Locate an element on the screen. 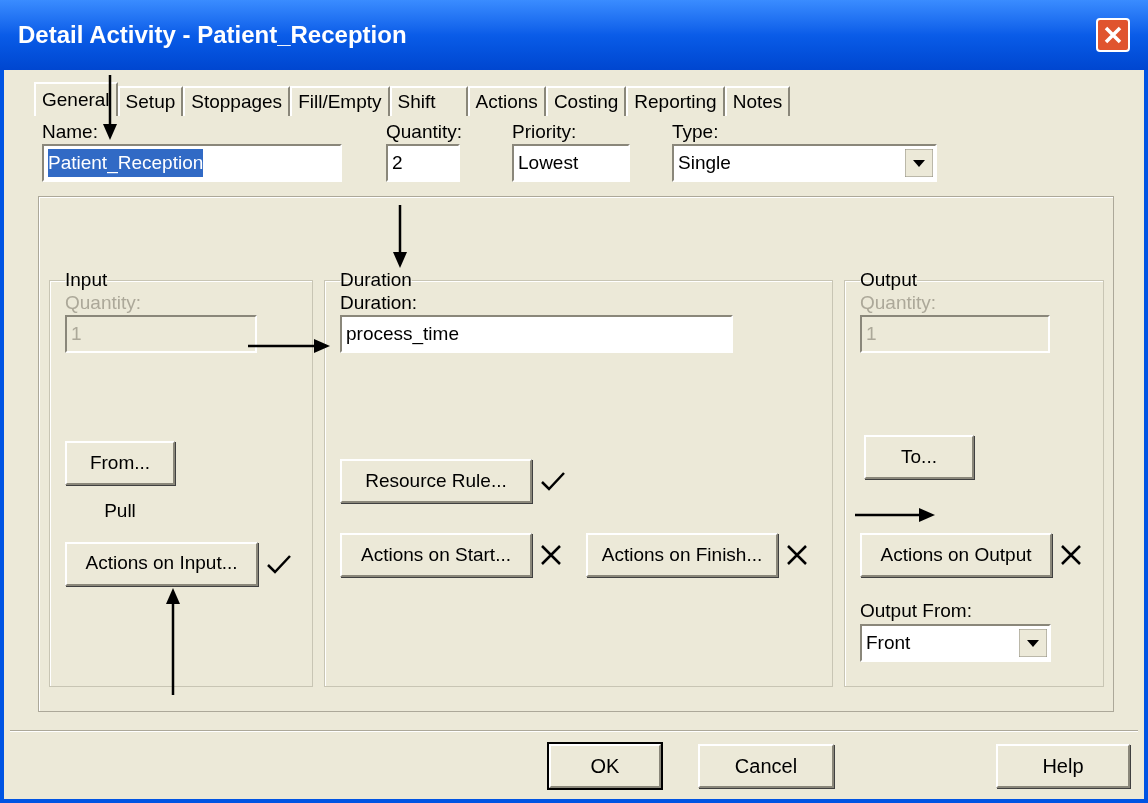  tab: Stoppages is located at coordinates (237, 101).